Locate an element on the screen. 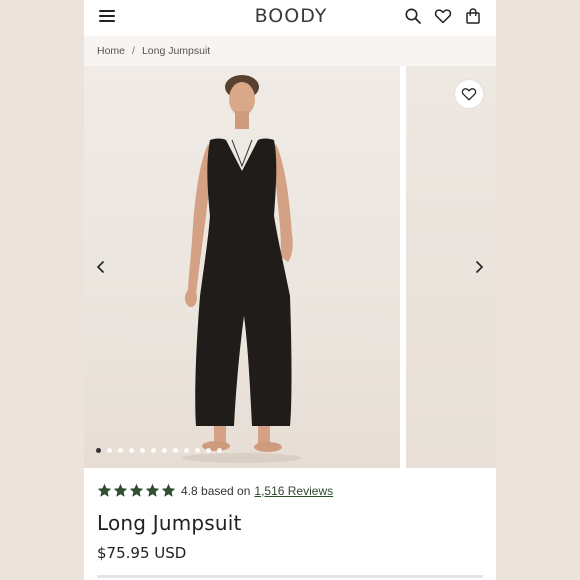 This screenshot has width=580, height=580. breadcrumb-home-link: Home is located at coordinates (111, 51).